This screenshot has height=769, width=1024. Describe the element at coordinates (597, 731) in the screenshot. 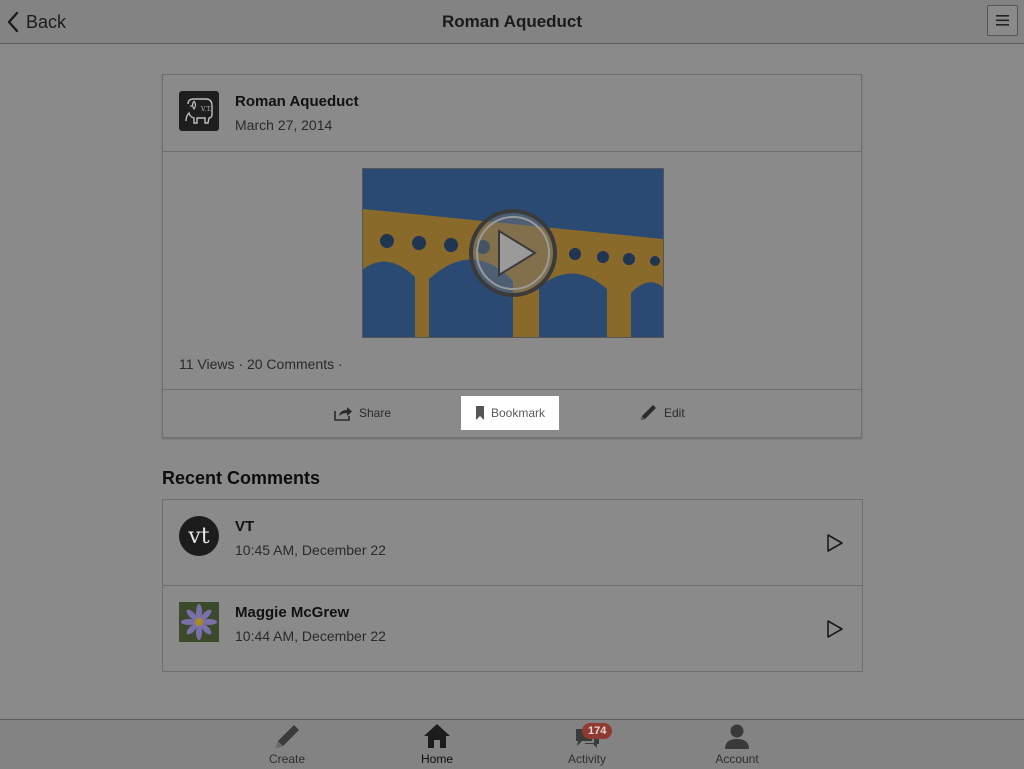

I see `activity-badge: 174` at that location.